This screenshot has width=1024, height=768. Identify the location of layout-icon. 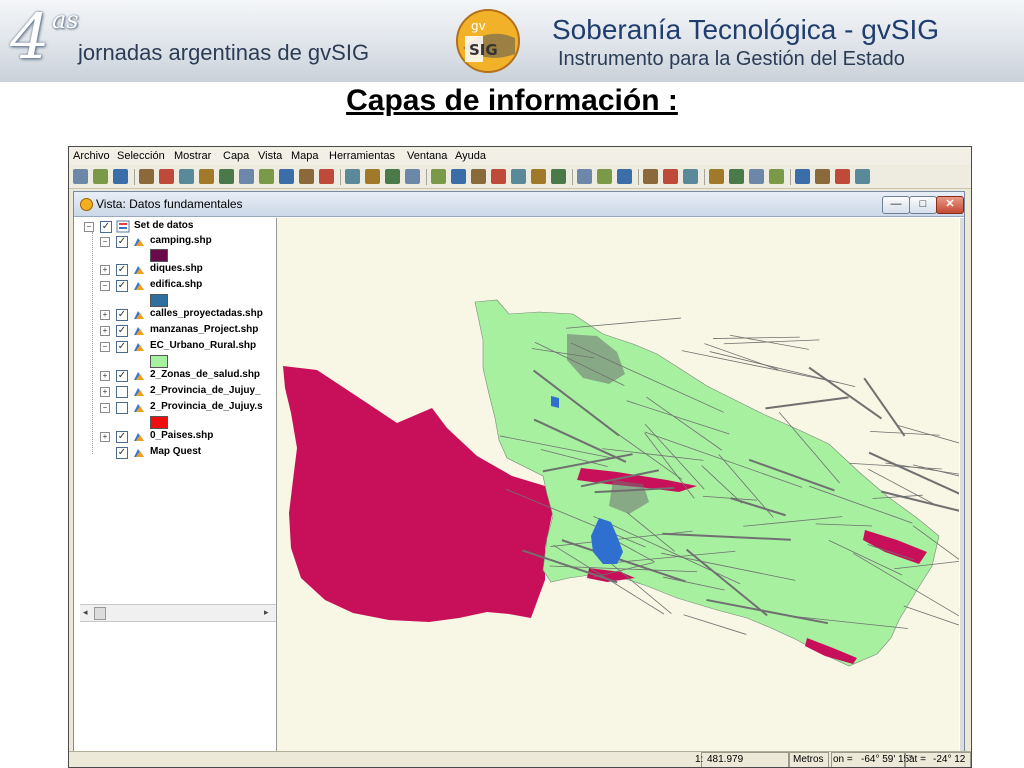
(776, 176).